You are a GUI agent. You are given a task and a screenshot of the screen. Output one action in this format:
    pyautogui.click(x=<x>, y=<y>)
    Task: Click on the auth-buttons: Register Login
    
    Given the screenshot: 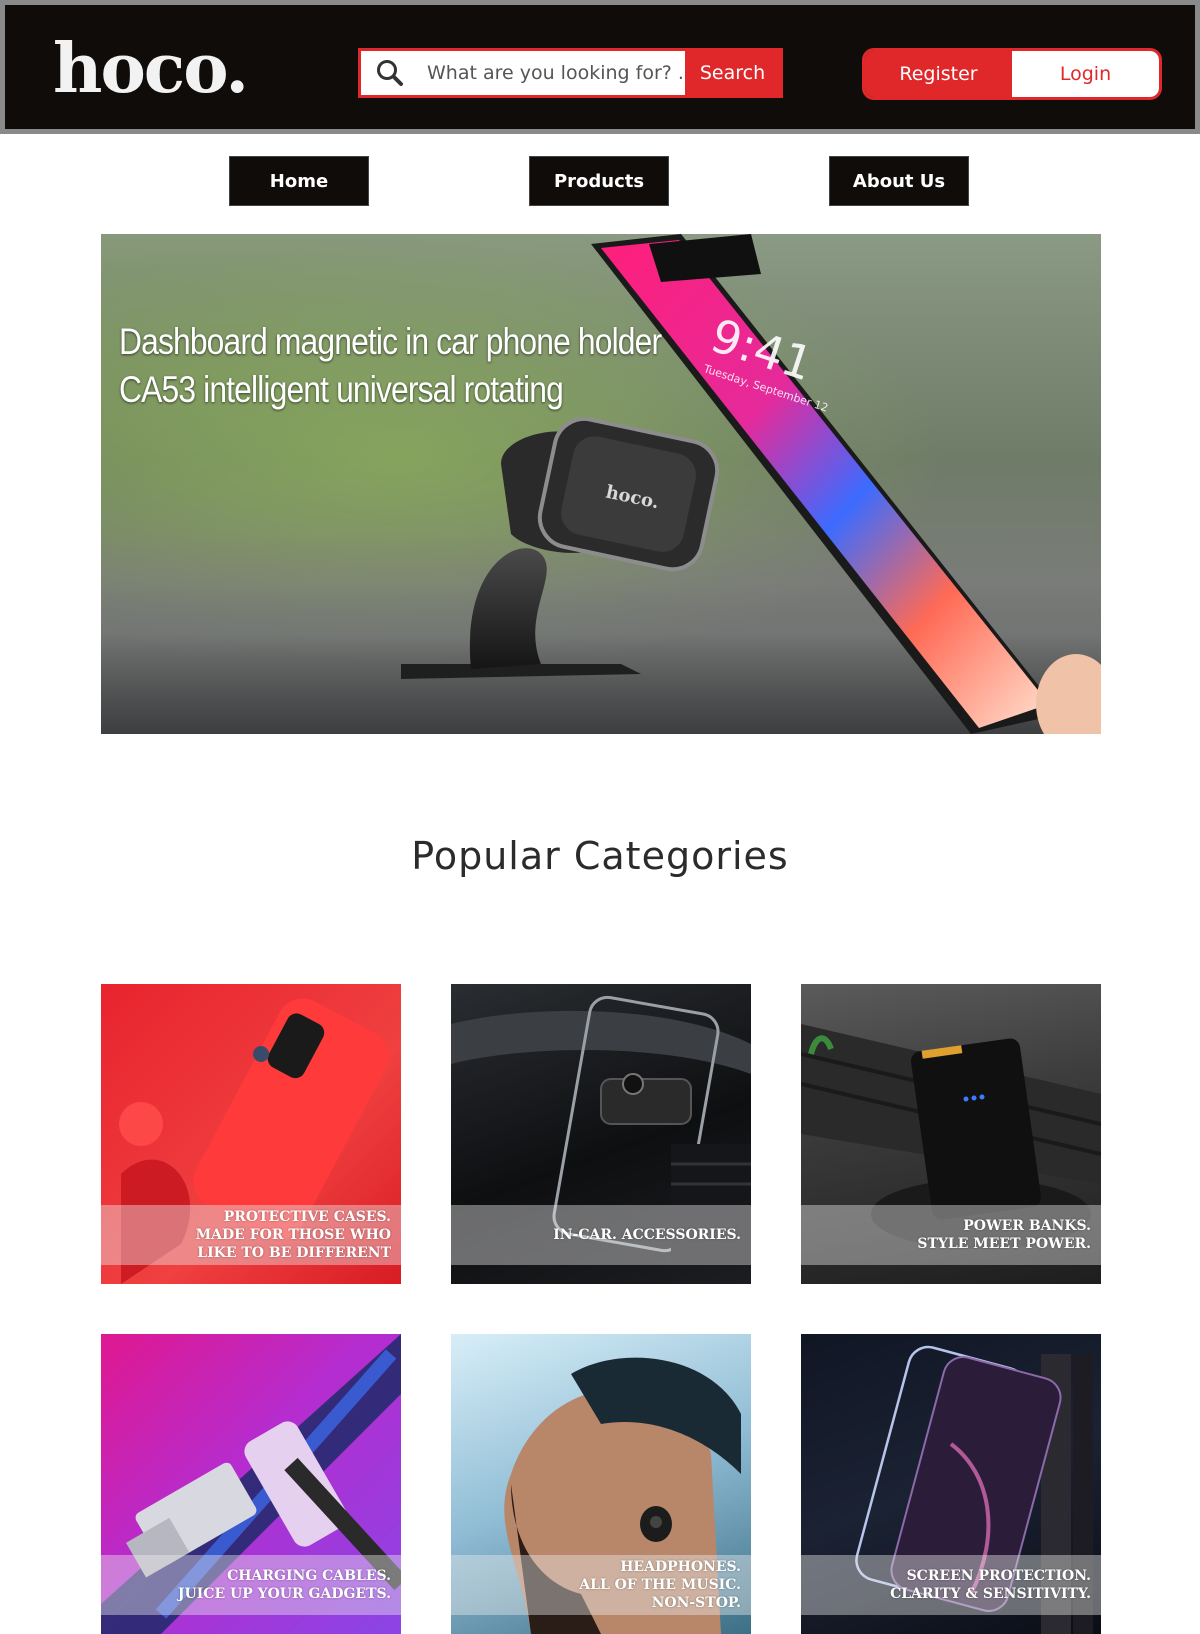 What is the action you would take?
    pyautogui.click(x=1012, y=74)
    